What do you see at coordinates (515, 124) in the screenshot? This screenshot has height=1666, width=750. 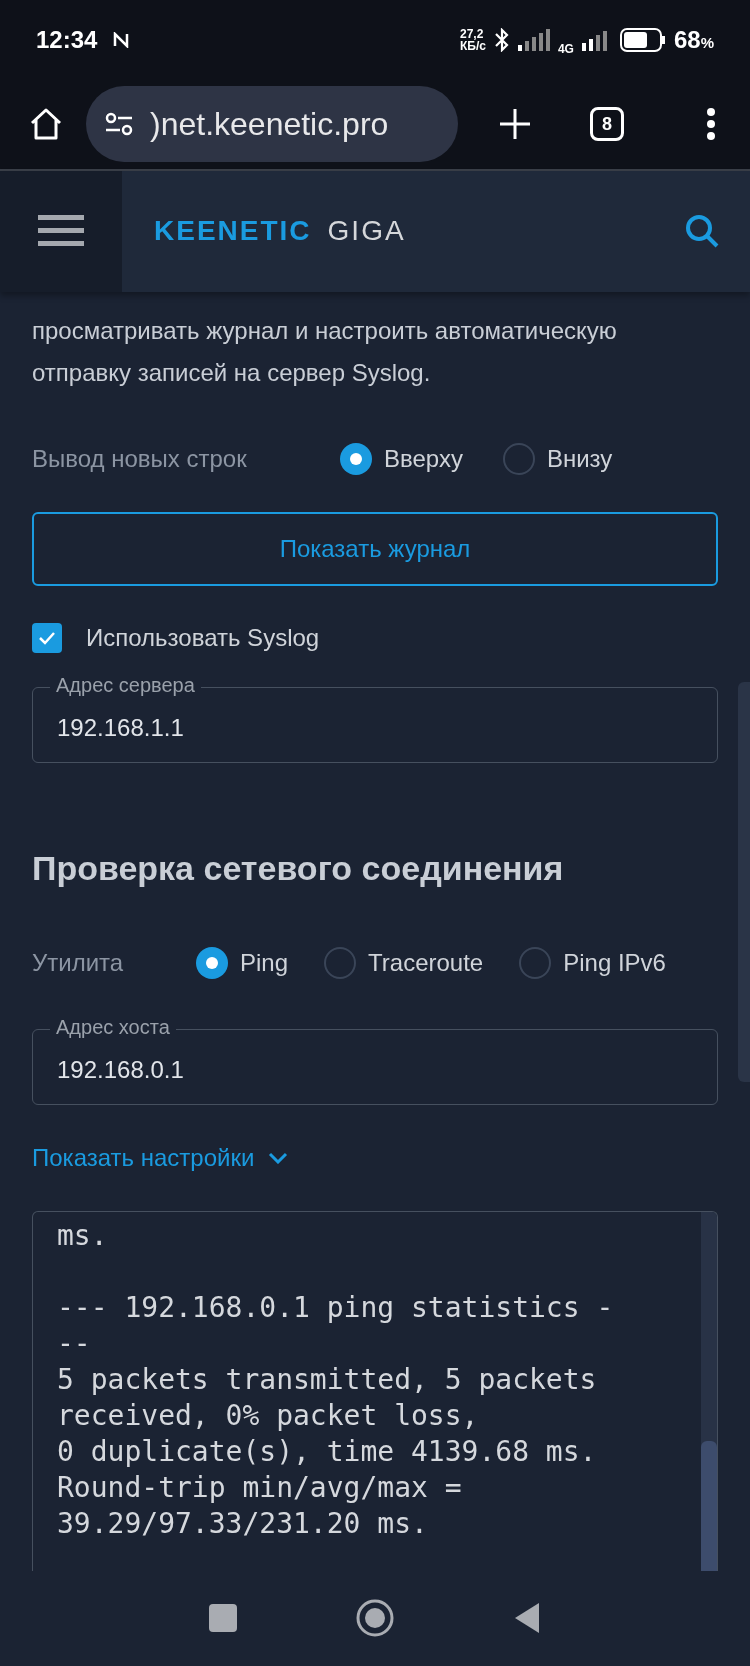 I see `plus-icon` at bounding box center [515, 124].